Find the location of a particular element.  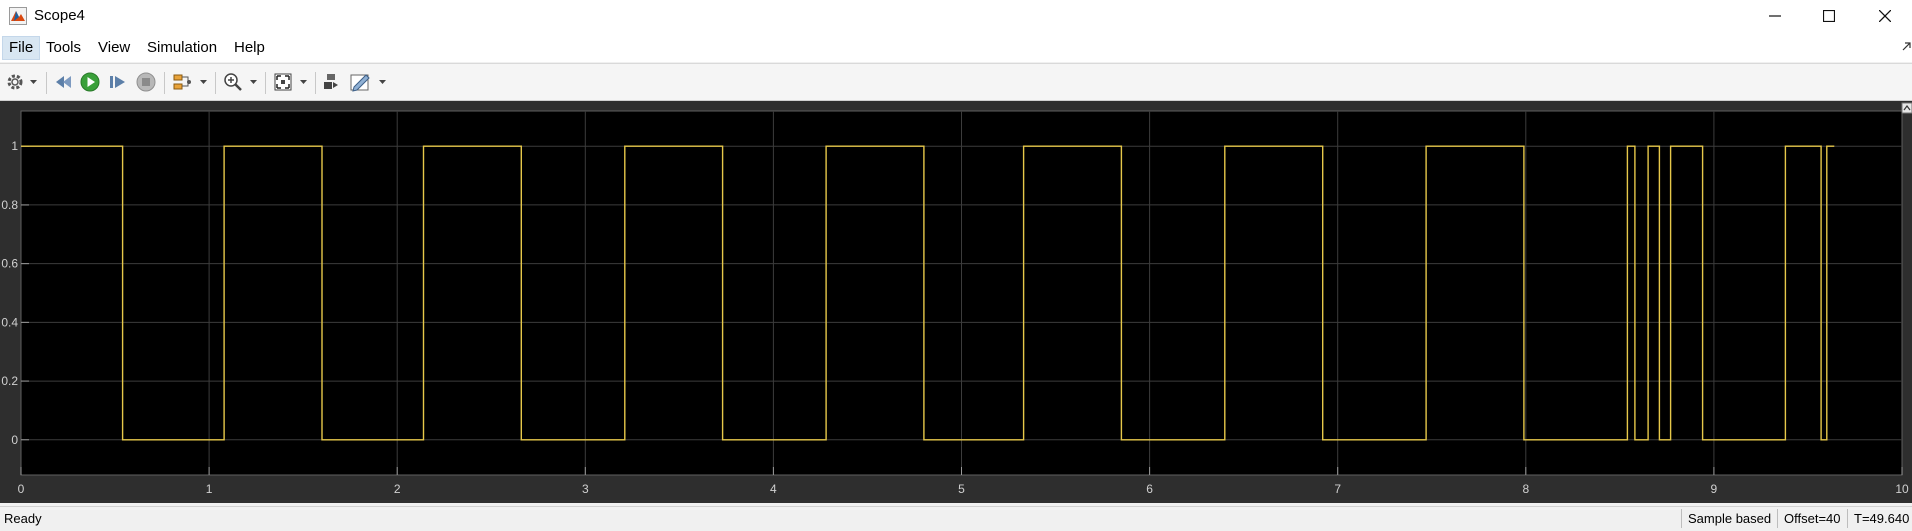

x-tick-label: 4 is located at coordinates (773, 489).